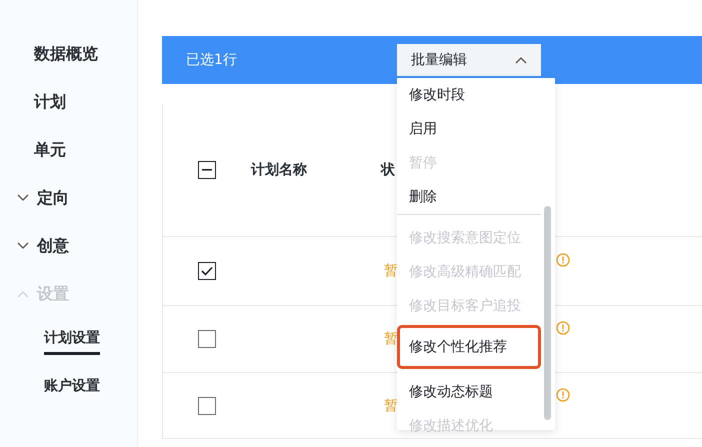  Describe the element at coordinates (547, 313) in the screenshot. I see `scrollbar-thumb` at that location.